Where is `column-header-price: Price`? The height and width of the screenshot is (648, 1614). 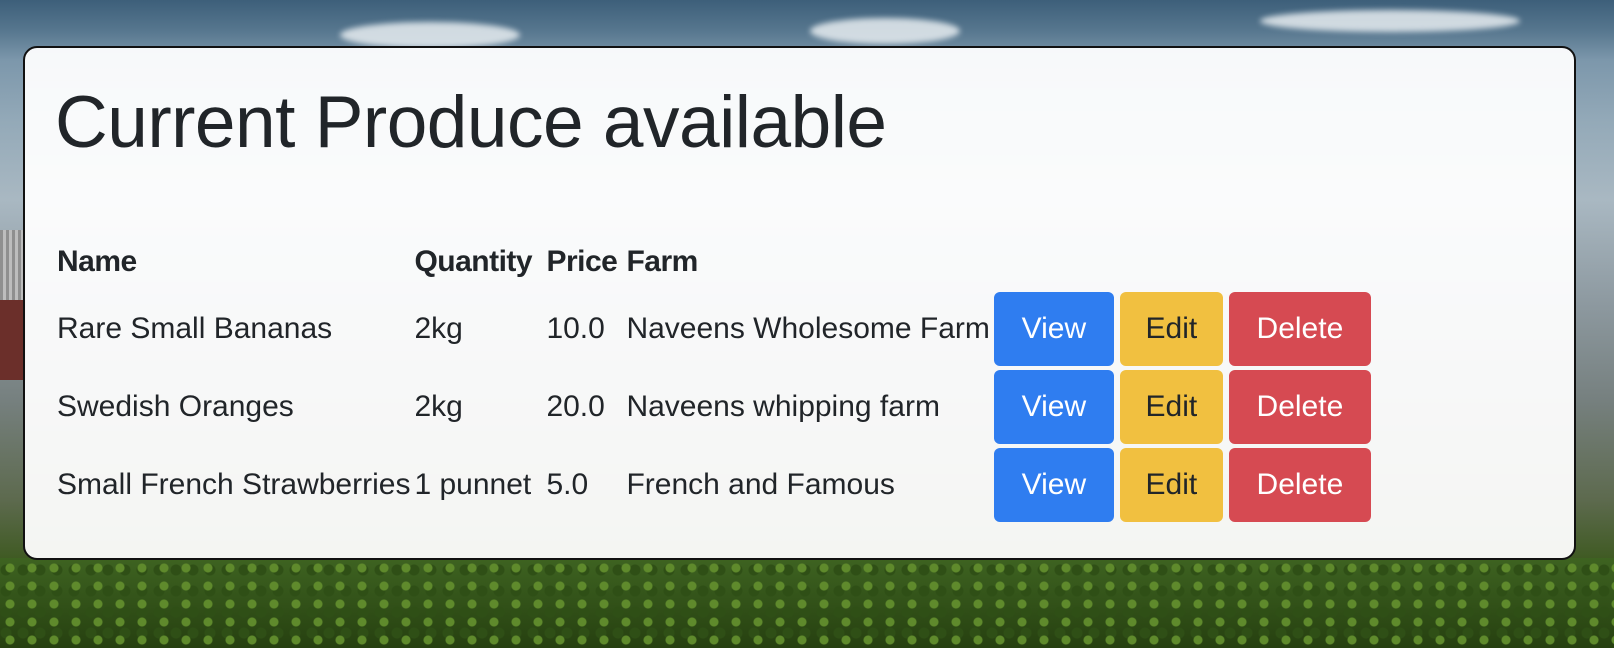 column-header-price: Price is located at coordinates (582, 261).